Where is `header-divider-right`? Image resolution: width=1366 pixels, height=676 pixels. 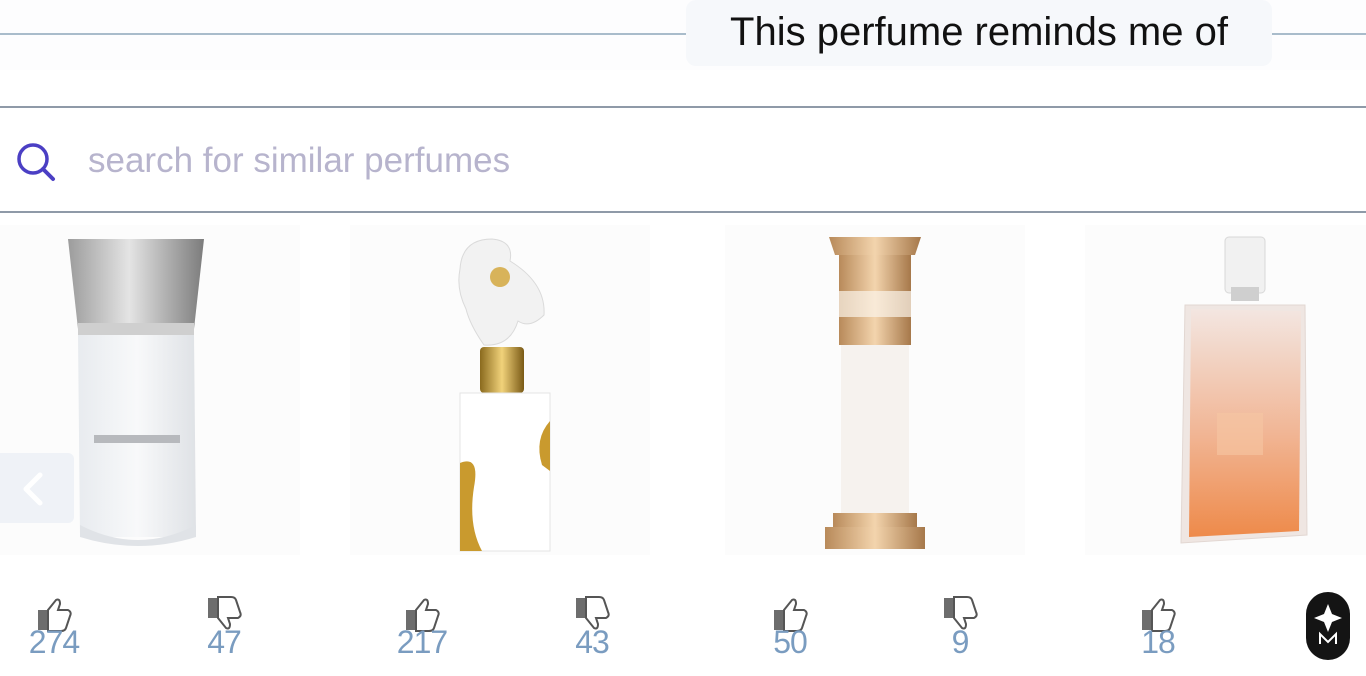 header-divider-right is located at coordinates (1319, 34).